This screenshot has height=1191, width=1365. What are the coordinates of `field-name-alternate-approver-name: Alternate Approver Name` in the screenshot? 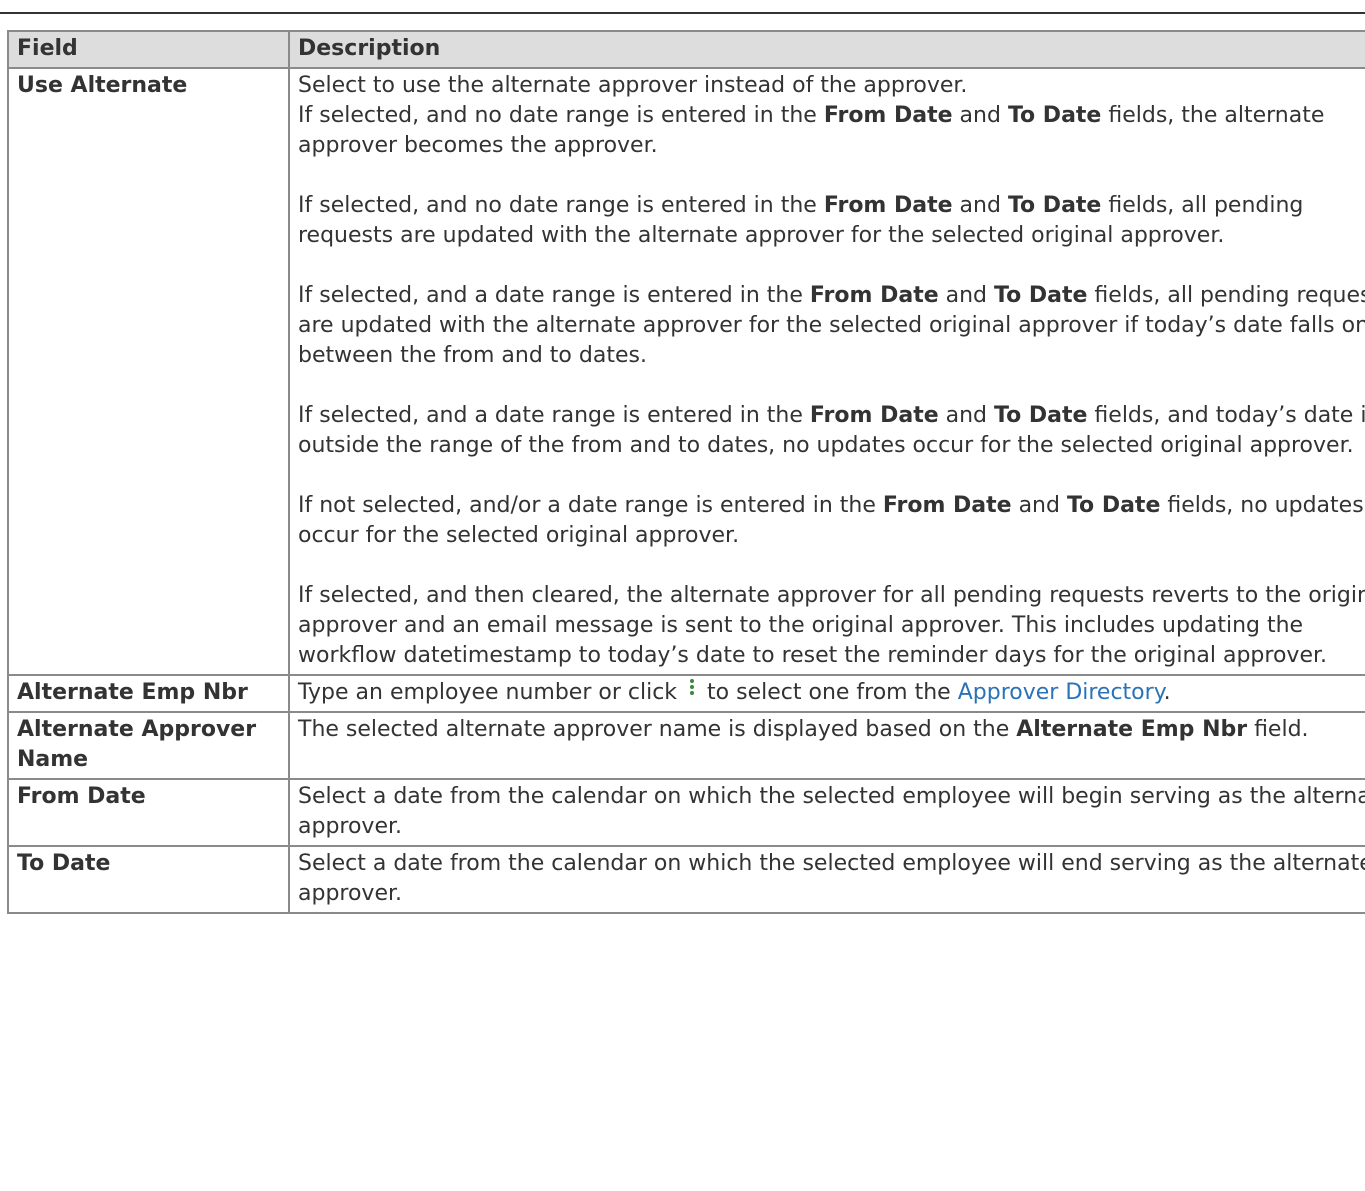 It's located at (148, 745).